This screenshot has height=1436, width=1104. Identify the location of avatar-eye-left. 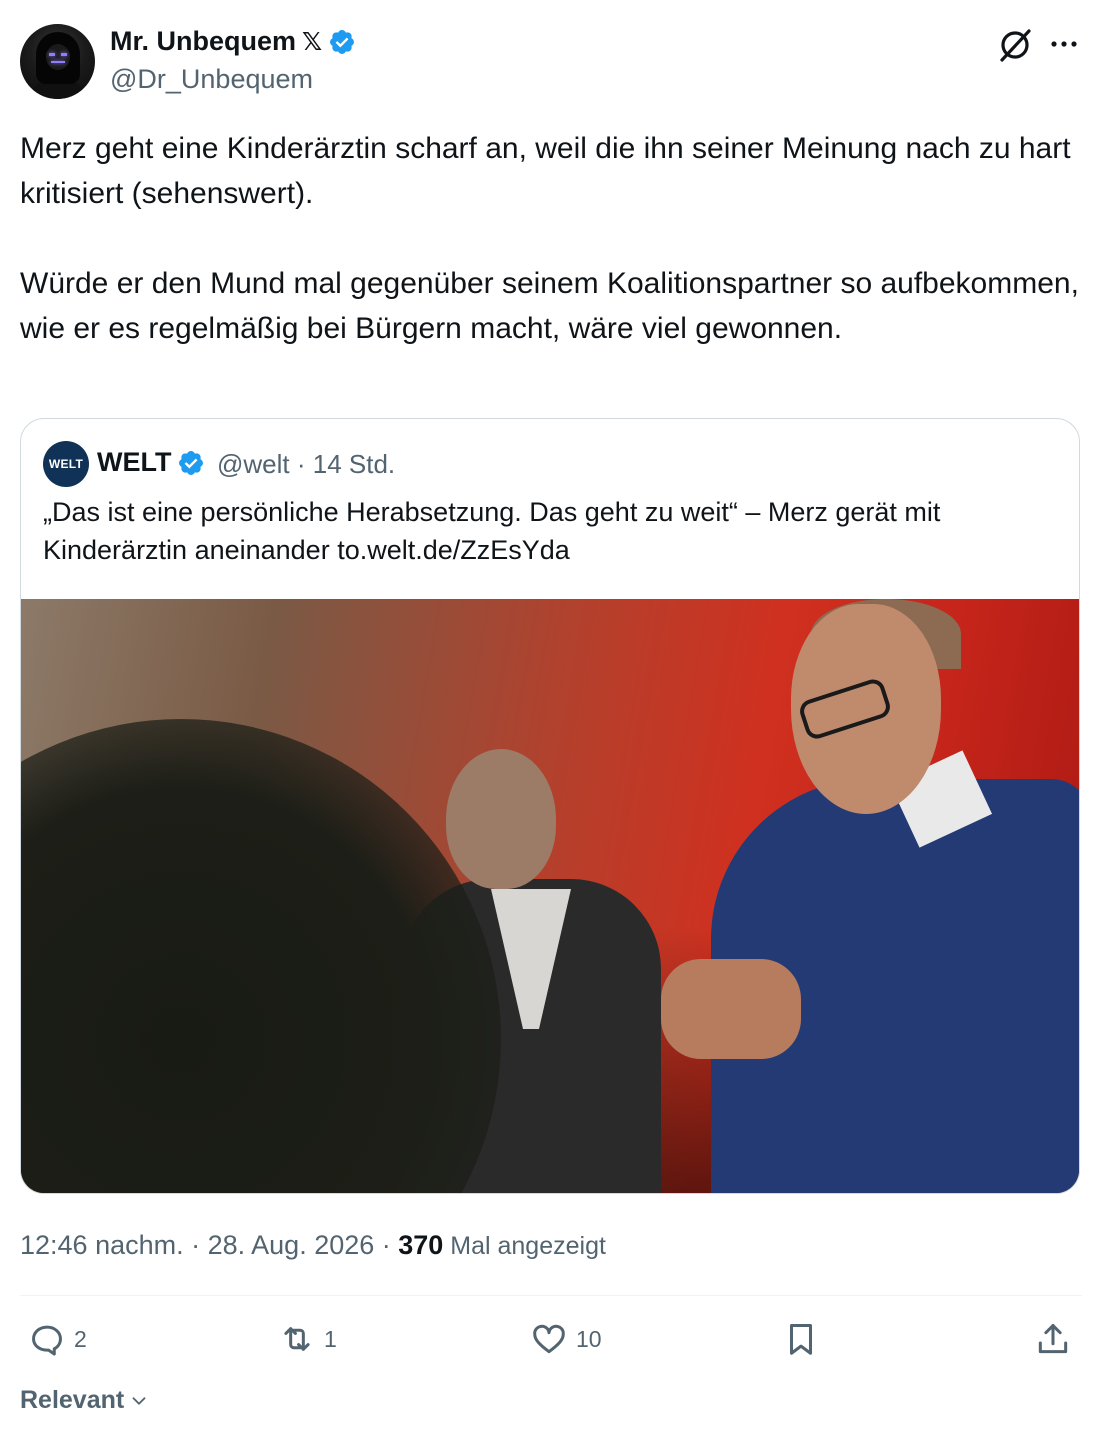
(52, 54).